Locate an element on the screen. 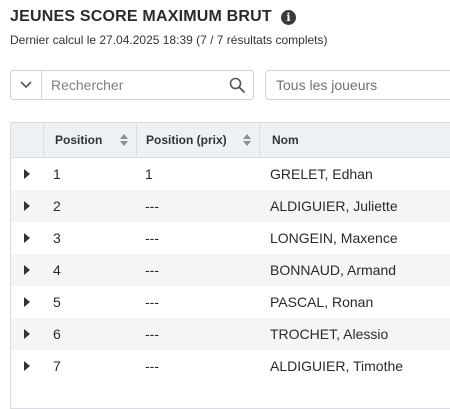 The width and height of the screenshot is (450, 409). column-header-label: Nom is located at coordinates (285, 140).